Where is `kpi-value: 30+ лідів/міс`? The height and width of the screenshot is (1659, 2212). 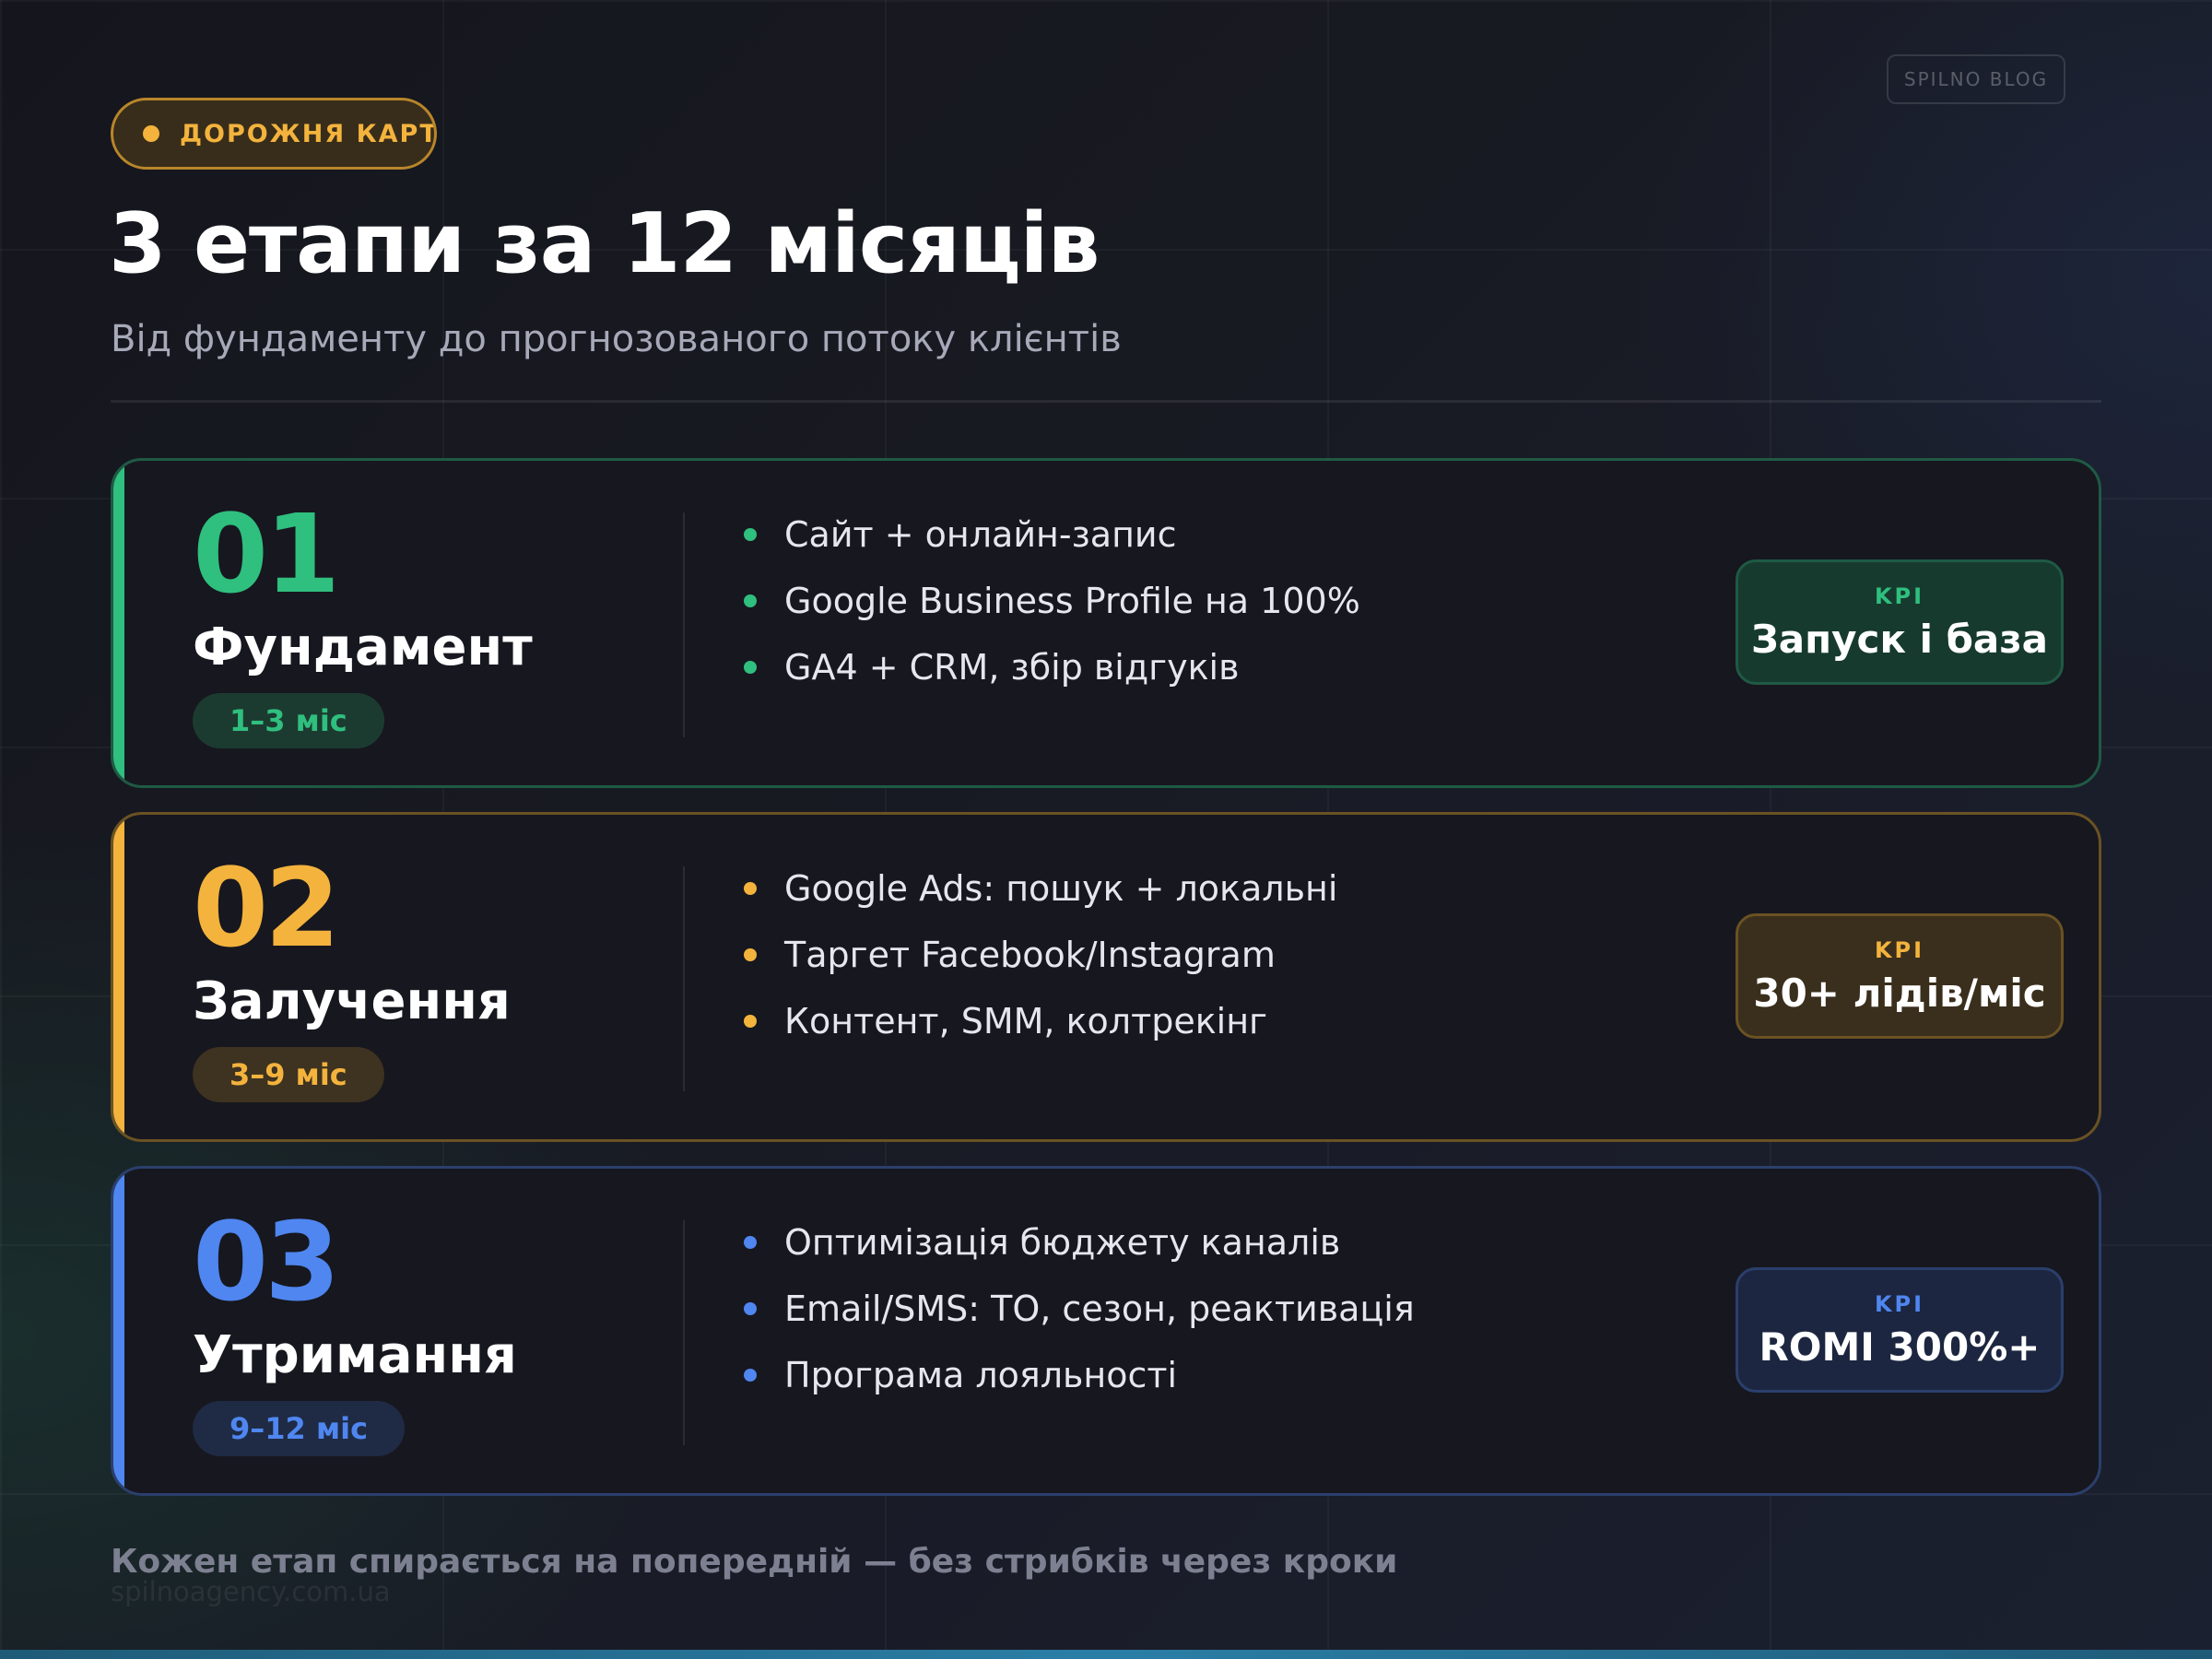
kpi-value: 30+ лідів/міс is located at coordinates (1899, 993).